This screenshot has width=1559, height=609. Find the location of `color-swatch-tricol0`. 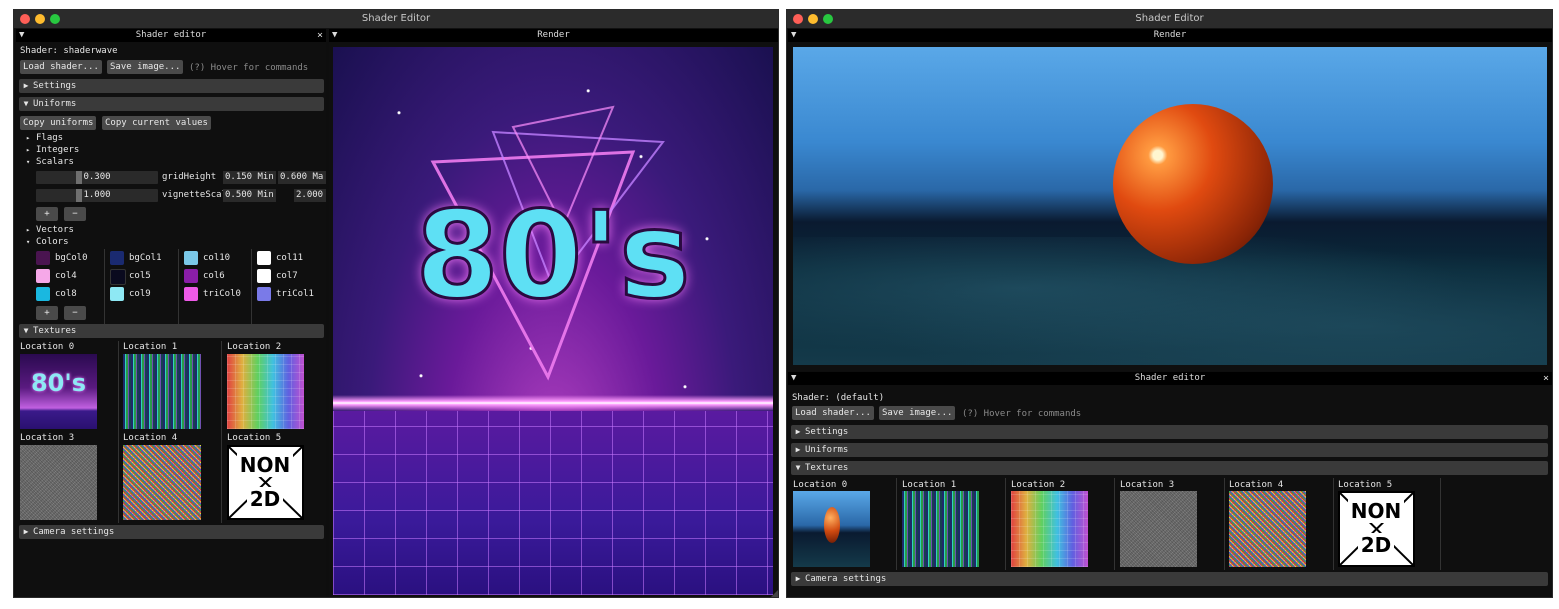

color-swatch-tricol0 is located at coordinates (191, 294).